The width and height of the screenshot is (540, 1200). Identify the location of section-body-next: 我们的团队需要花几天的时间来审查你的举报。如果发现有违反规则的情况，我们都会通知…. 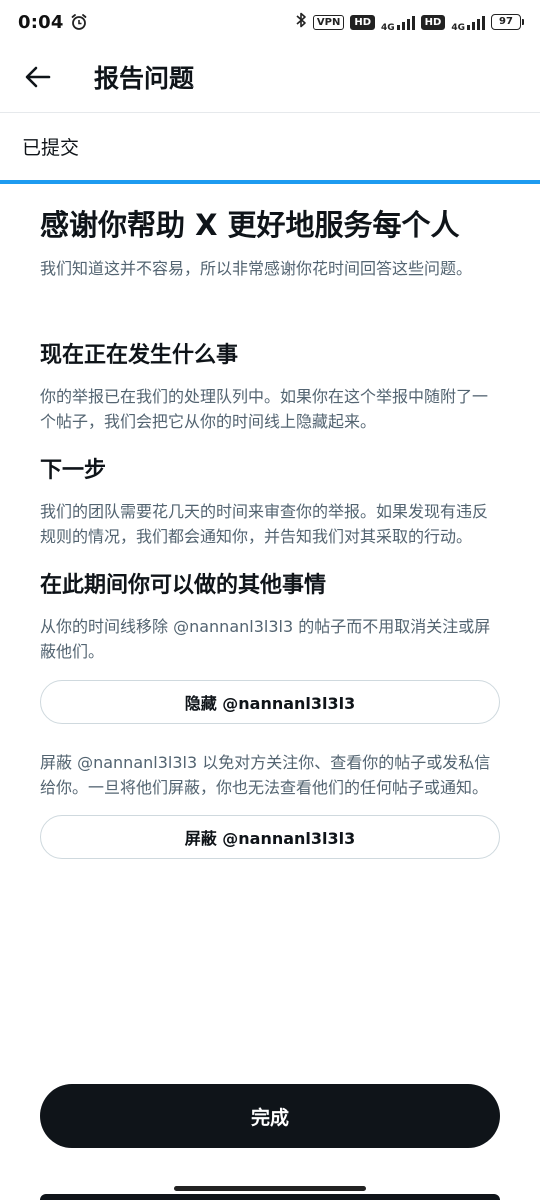
(264, 524).